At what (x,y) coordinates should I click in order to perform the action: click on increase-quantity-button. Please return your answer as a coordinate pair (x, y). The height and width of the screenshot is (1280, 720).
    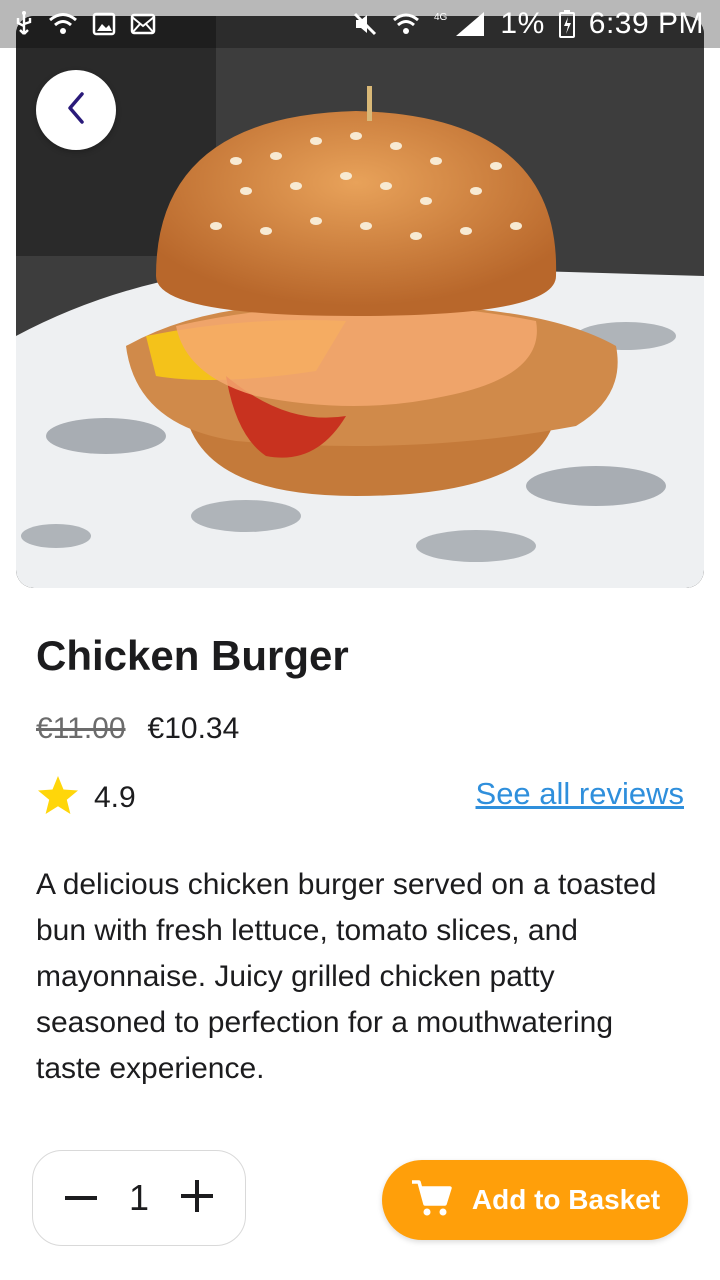
    Looking at the image, I should click on (197, 1198).